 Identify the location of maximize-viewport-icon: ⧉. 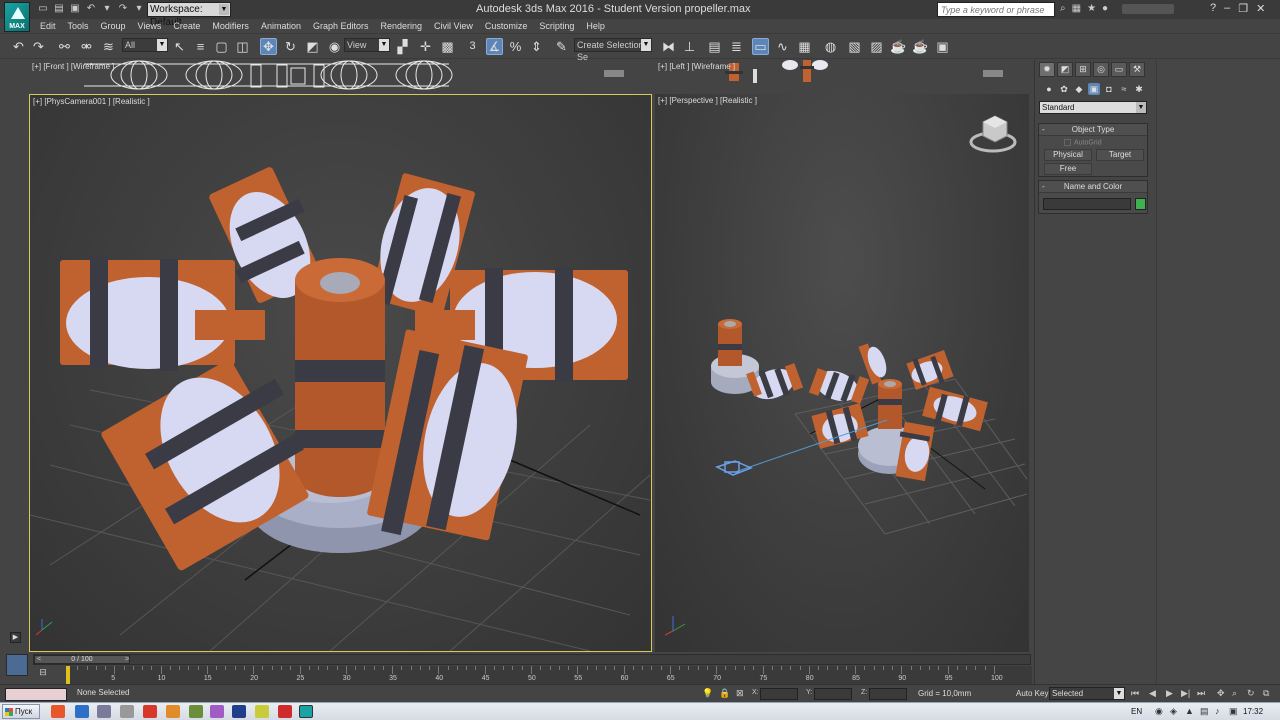
(1266, 693).